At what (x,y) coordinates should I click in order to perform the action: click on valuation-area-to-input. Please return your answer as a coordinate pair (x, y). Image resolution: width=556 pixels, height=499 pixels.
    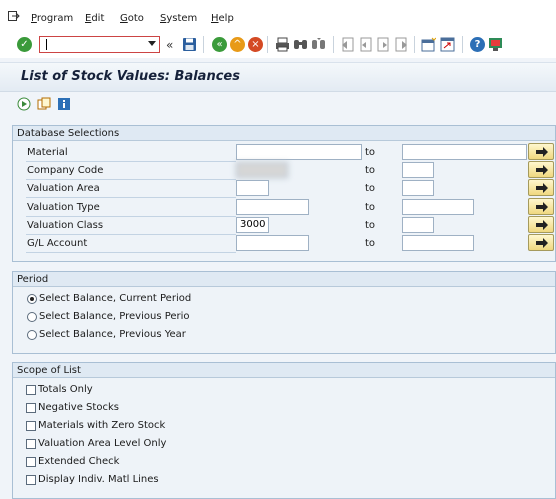
    Looking at the image, I should click on (418, 188).